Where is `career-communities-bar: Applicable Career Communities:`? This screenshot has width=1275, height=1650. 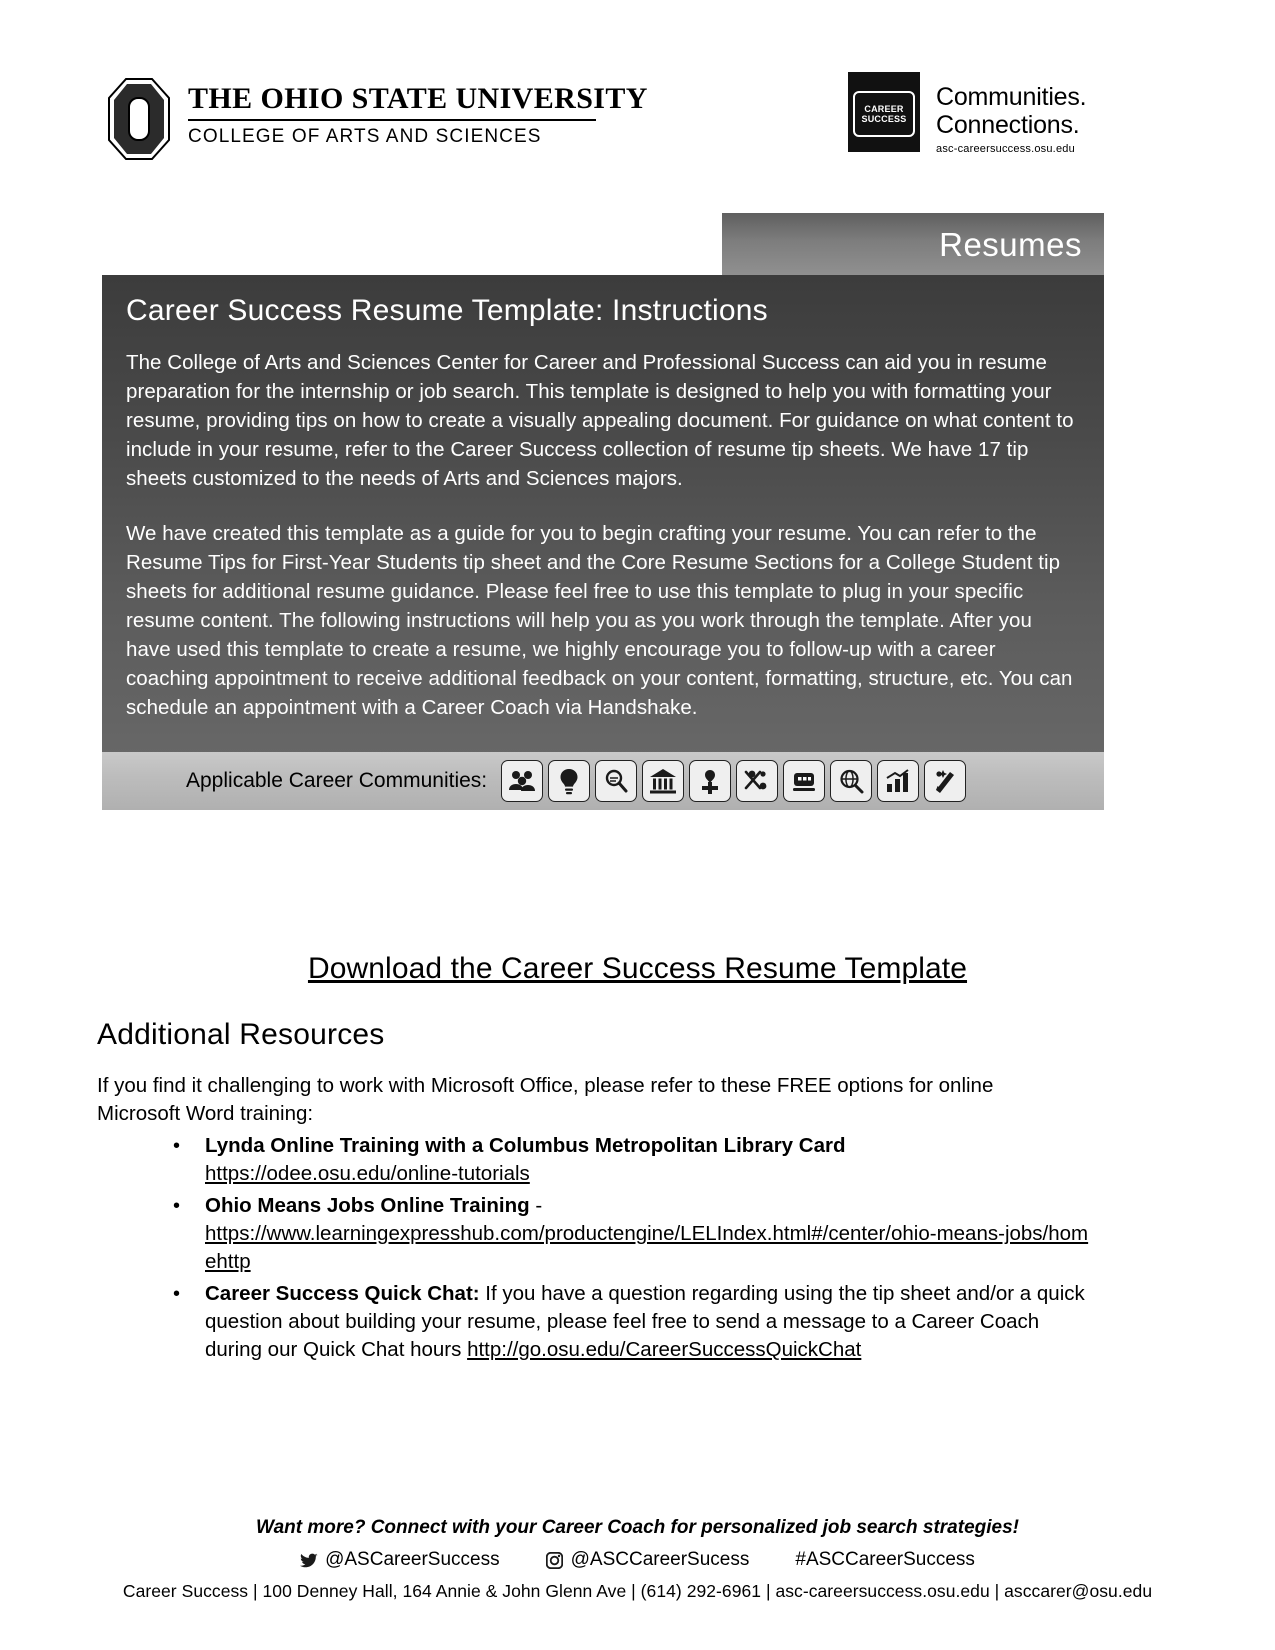 career-communities-bar: Applicable Career Communities: is located at coordinates (603, 781).